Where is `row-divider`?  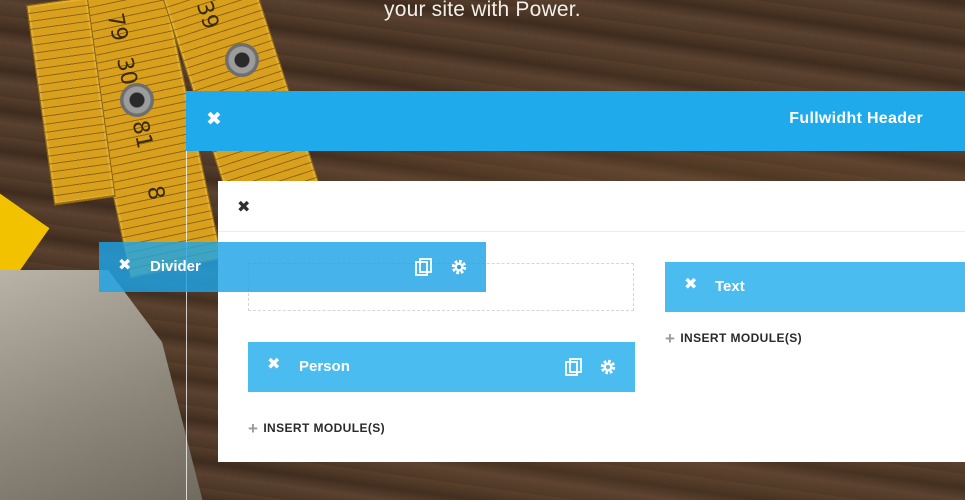
row-divider is located at coordinates (591, 231).